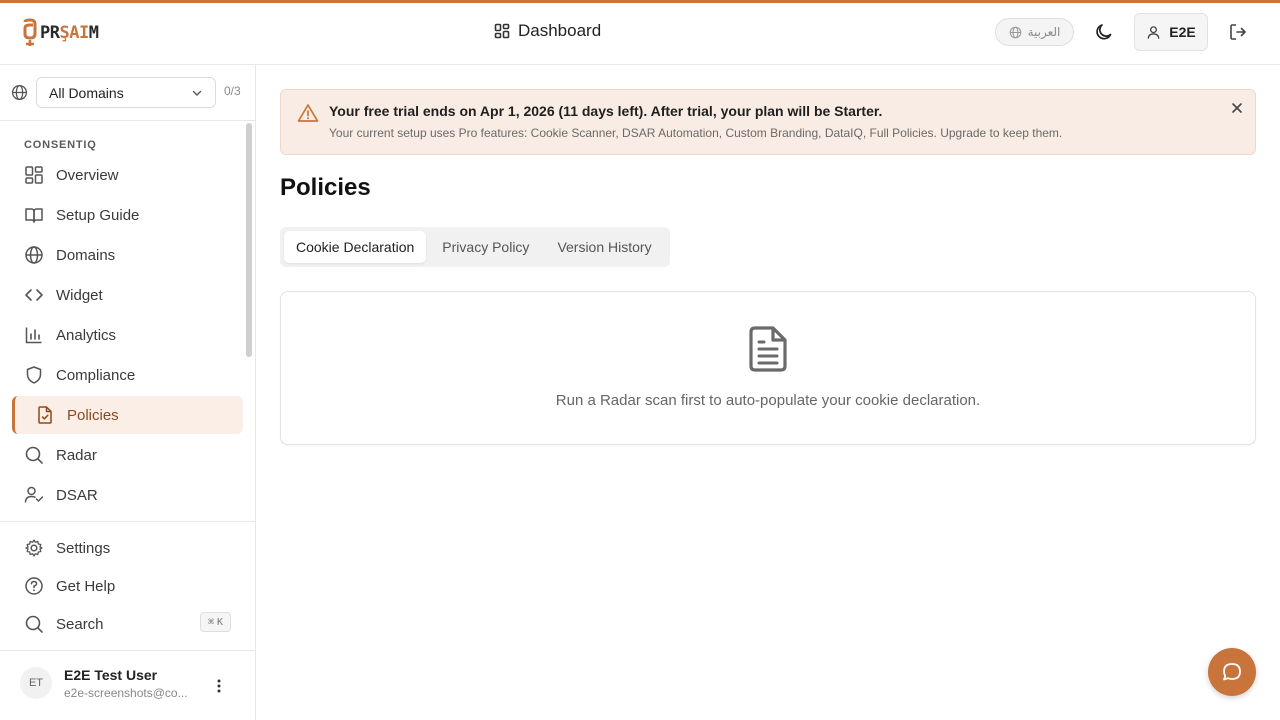  What do you see at coordinates (215, 622) in the screenshot?
I see `search-shortcut-badge: ⌘ K` at bounding box center [215, 622].